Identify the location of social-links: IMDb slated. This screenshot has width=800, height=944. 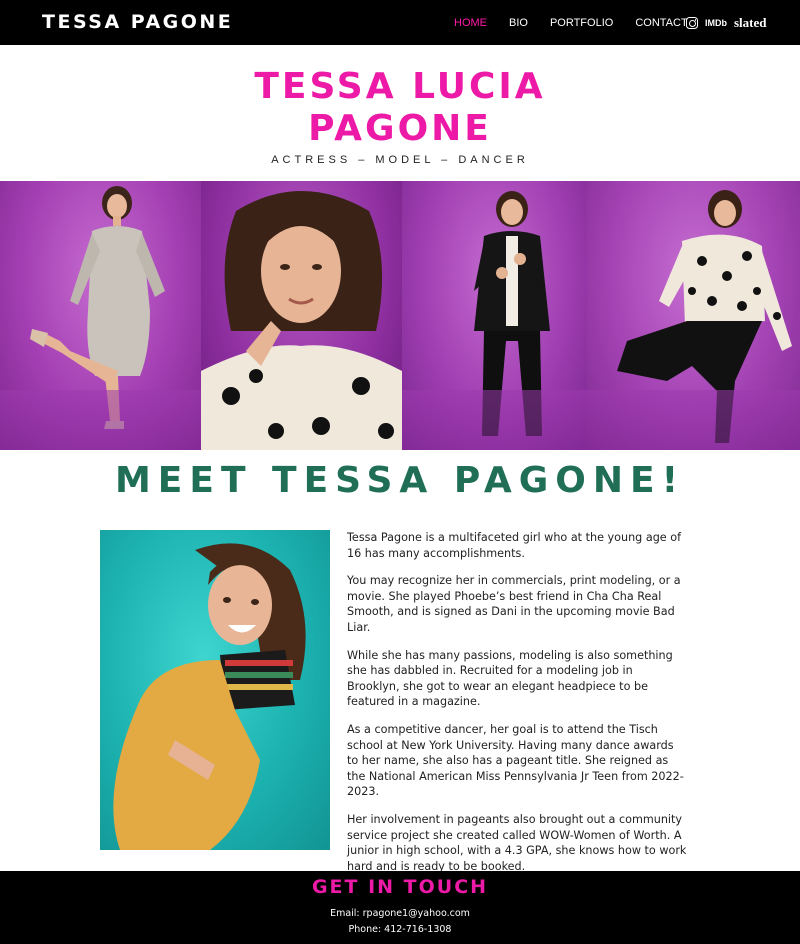
(726, 23).